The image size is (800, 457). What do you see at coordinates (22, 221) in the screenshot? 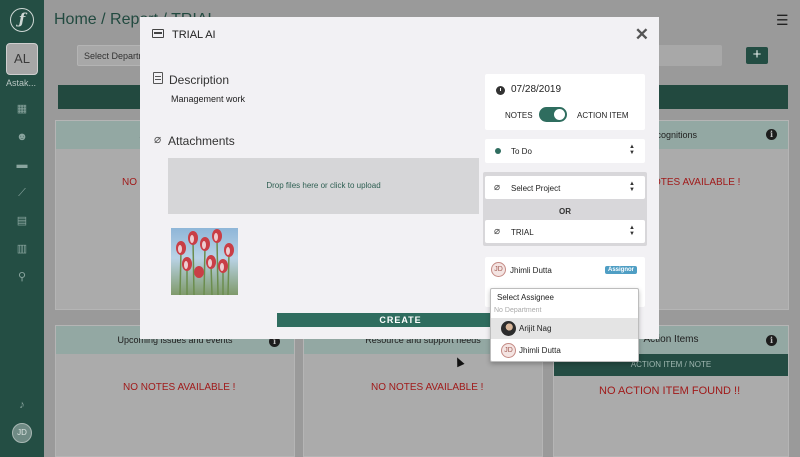
I see `table-icon: ▤` at bounding box center [22, 221].